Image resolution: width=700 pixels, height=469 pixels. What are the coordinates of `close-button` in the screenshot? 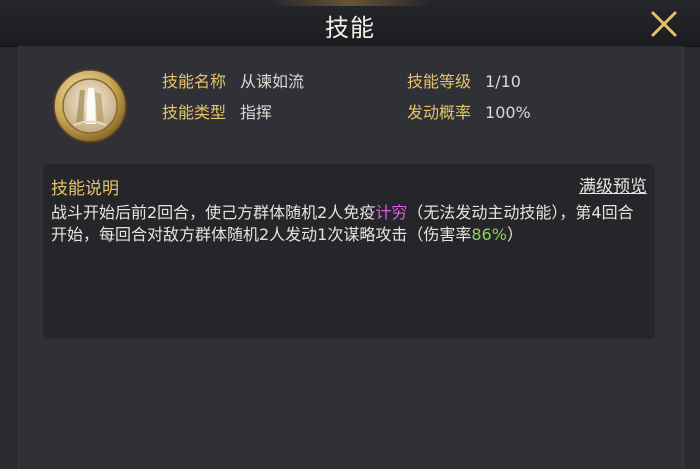 It's located at (664, 24).